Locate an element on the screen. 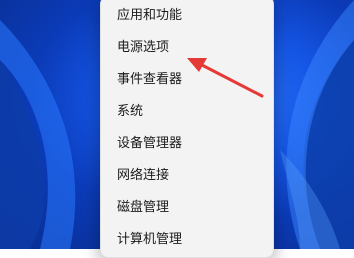 This screenshot has height=258, width=354. menu-item-apps-features: 应用和功能 is located at coordinates (149, 16).